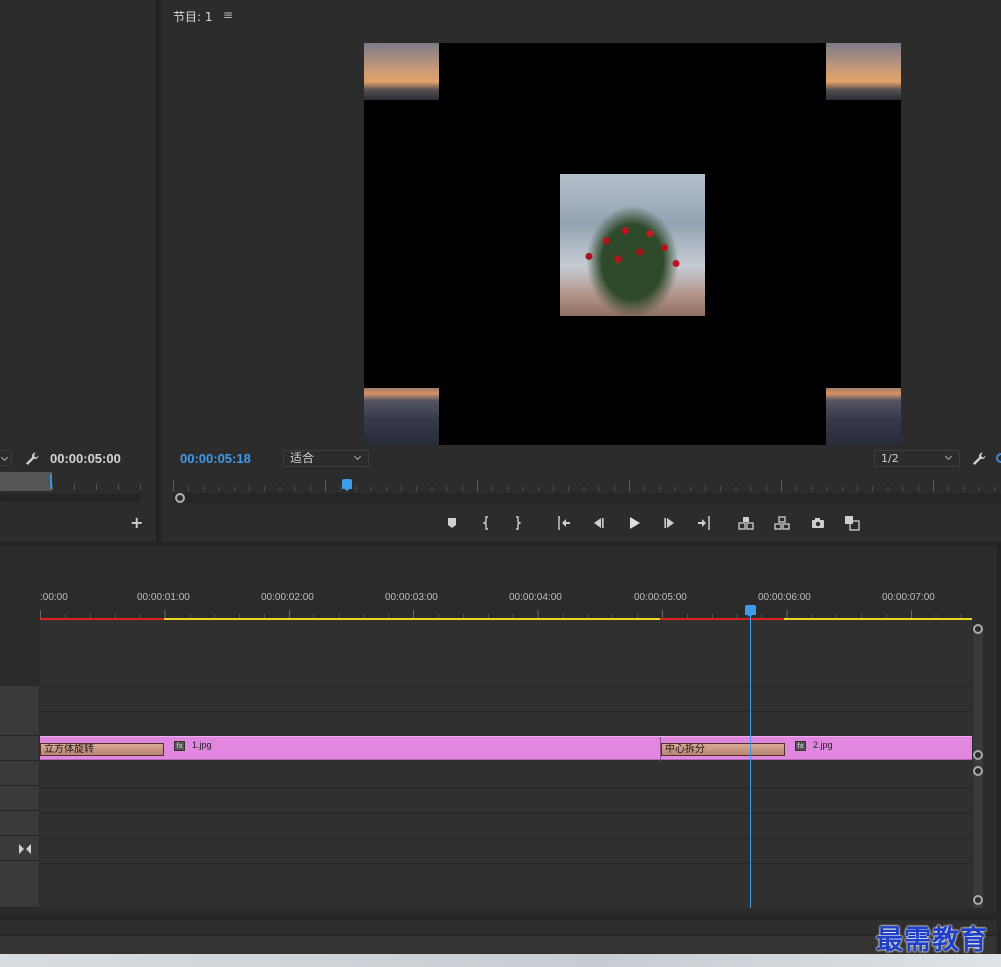 The height and width of the screenshot is (967, 1001). What do you see at coordinates (506, 748) in the screenshot?
I see `video-track-v1: 立方体旋转 fx 1.jpg 中心拆分 fx 2.jpg` at bounding box center [506, 748].